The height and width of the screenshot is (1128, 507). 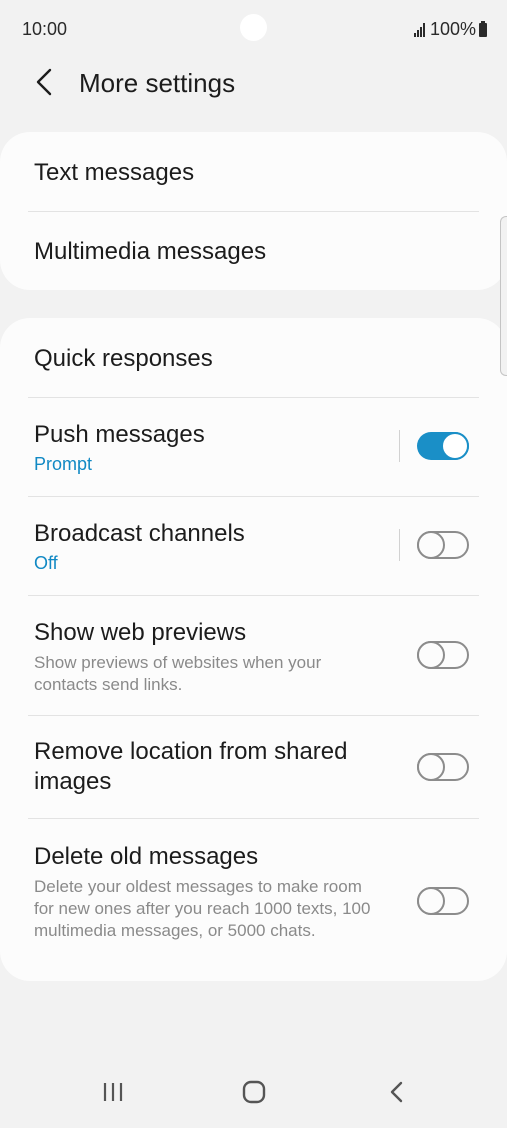 I want to click on header: More settings, so click(x=253, y=82).